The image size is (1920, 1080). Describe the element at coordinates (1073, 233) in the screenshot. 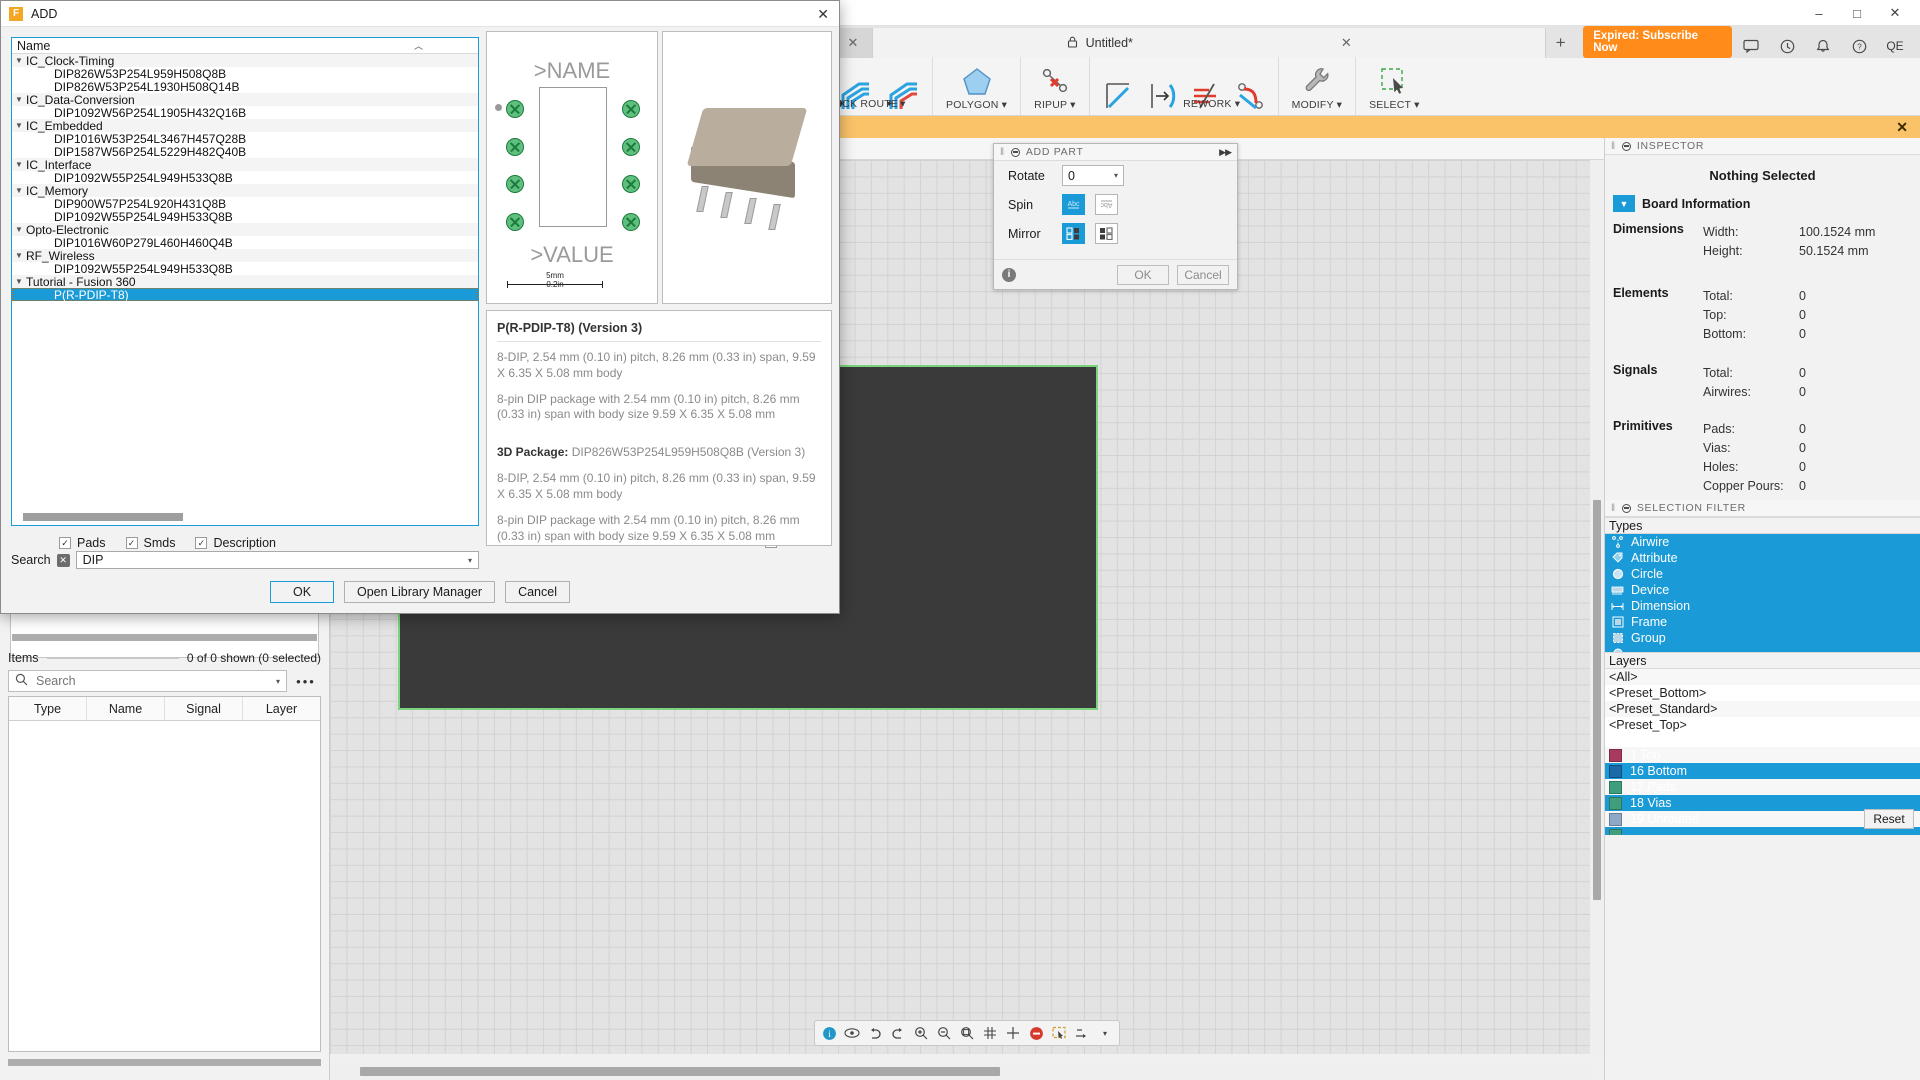

I see `mirror-normal-button` at that location.